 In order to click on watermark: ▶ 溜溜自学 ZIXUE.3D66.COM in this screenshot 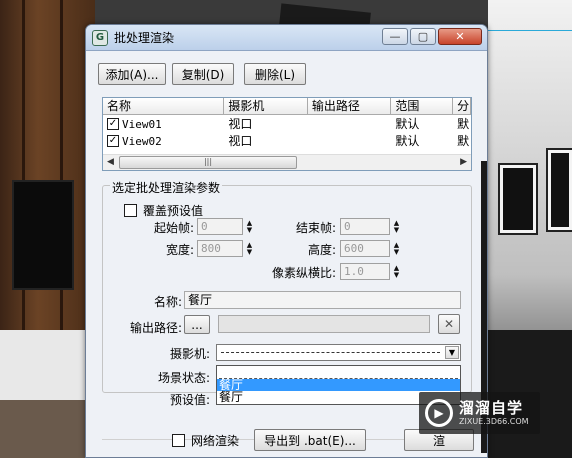, I will do `click(479, 413)`.